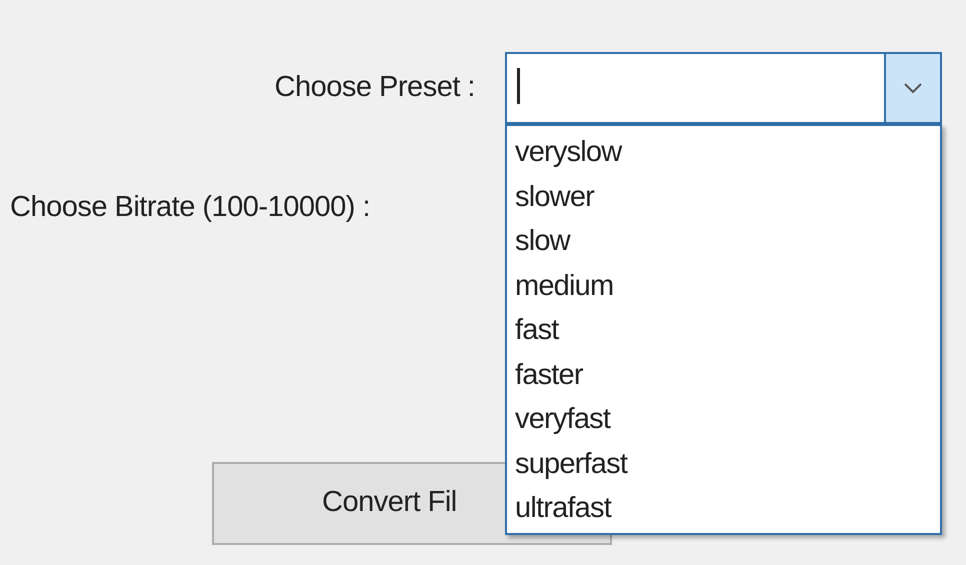  I want to click on dropdown-option: fast, so click(723, 330).